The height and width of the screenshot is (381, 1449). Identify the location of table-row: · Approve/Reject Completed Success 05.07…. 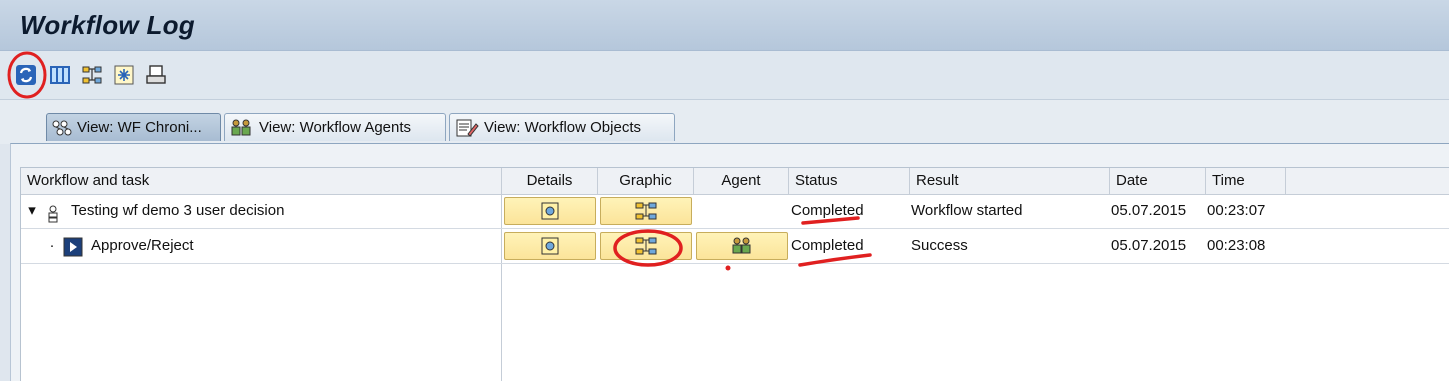
(735, 246).